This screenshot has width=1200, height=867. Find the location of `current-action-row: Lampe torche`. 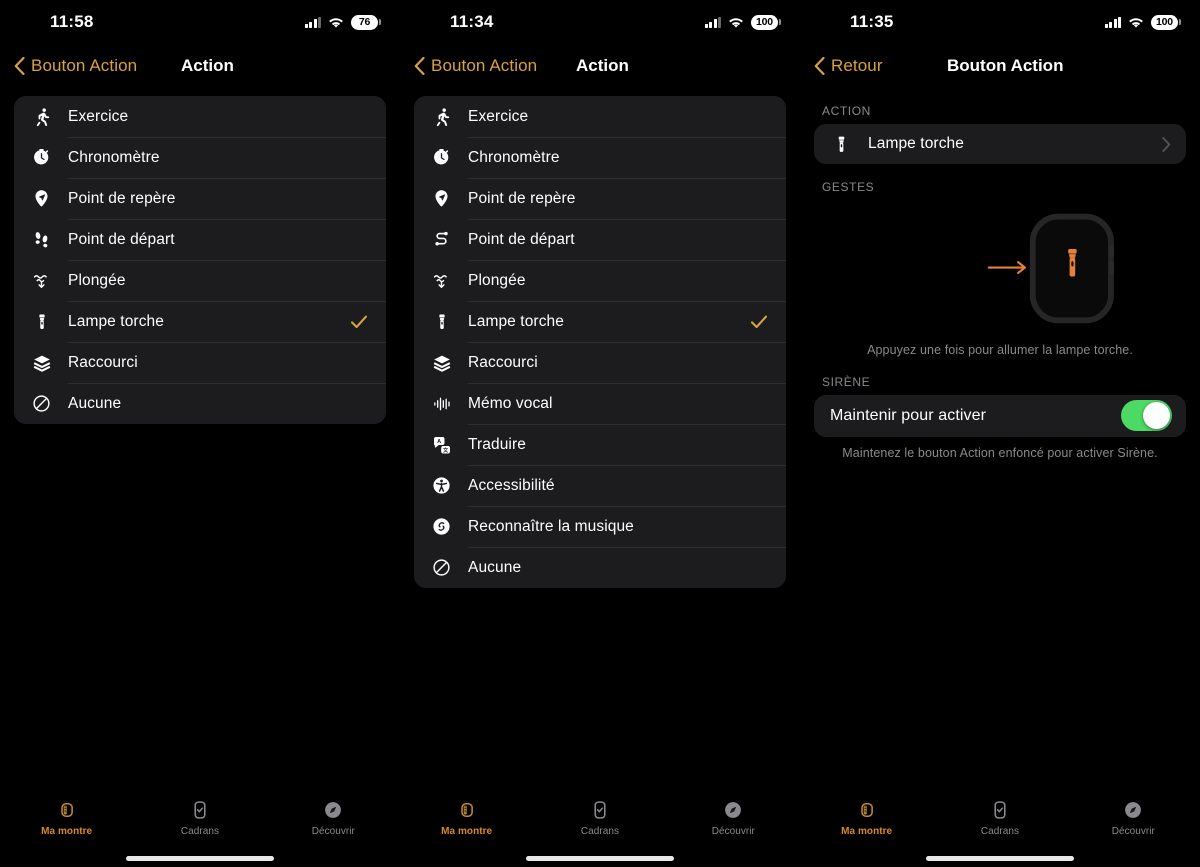

current-action-row: Lampe torche is located at coordinates (1000, 144).